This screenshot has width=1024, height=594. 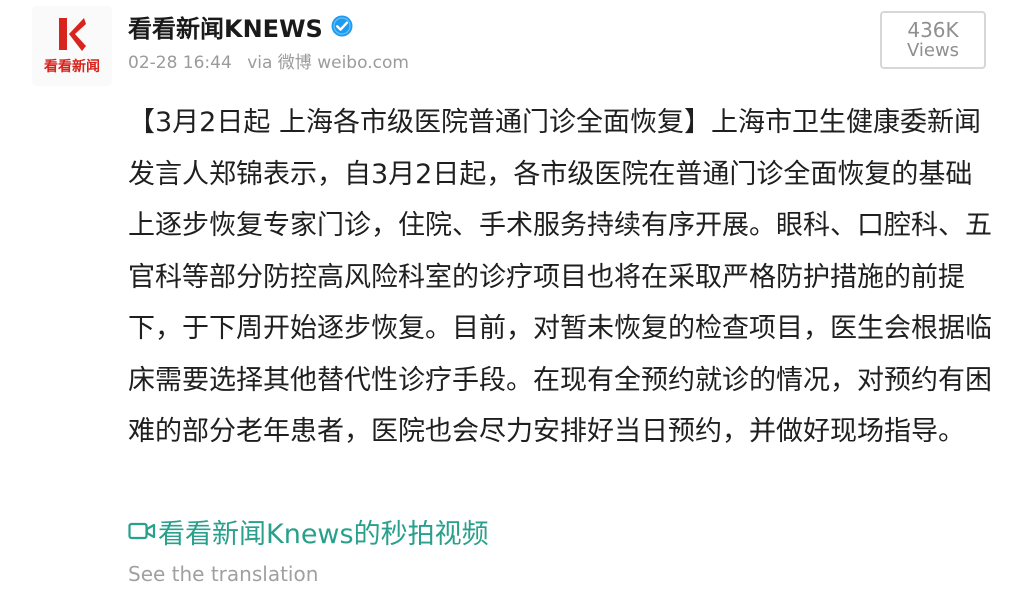 What do you see at coordinates (342, 26) in the screenshot?
I see `verified-badge-icon` at bounding box center [342, 26].